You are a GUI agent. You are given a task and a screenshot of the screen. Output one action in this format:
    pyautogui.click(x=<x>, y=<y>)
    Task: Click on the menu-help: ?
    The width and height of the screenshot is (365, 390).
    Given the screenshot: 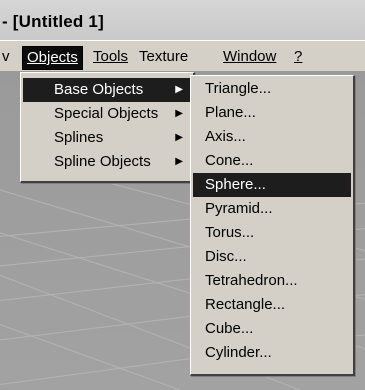 What is the action you would take?
    pyautogui.click(x=298, y=57)
    